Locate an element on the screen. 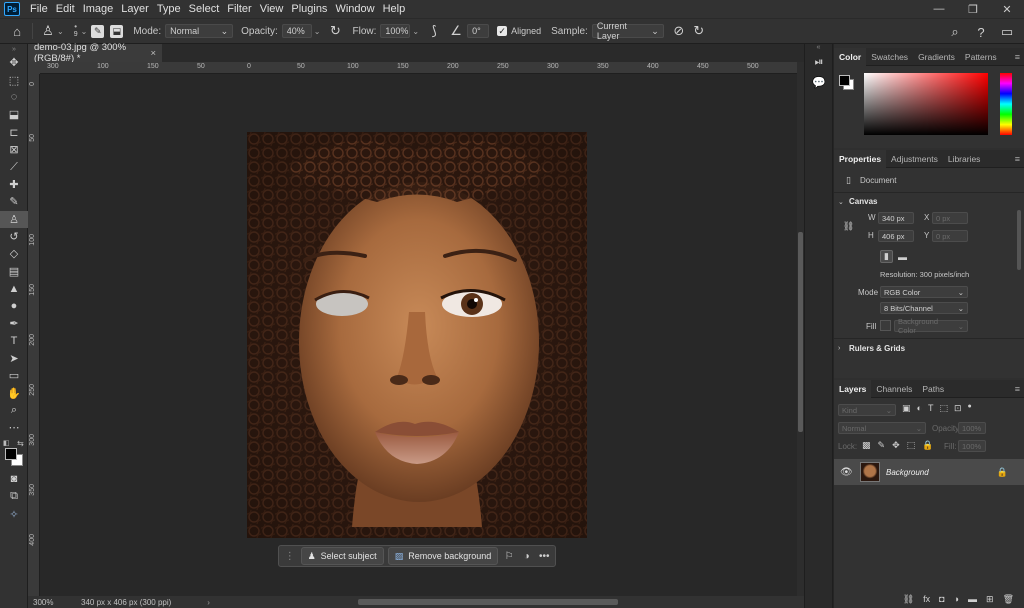 This screenshot has height=608, width=1024. swap-colors-icon: ⇆ is located at coordinates (20, 443).